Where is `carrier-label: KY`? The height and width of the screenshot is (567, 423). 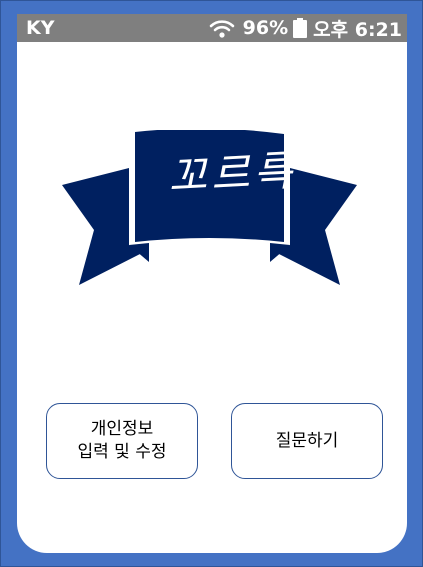
carrier-label: KY is located at coordinates (40, 28).